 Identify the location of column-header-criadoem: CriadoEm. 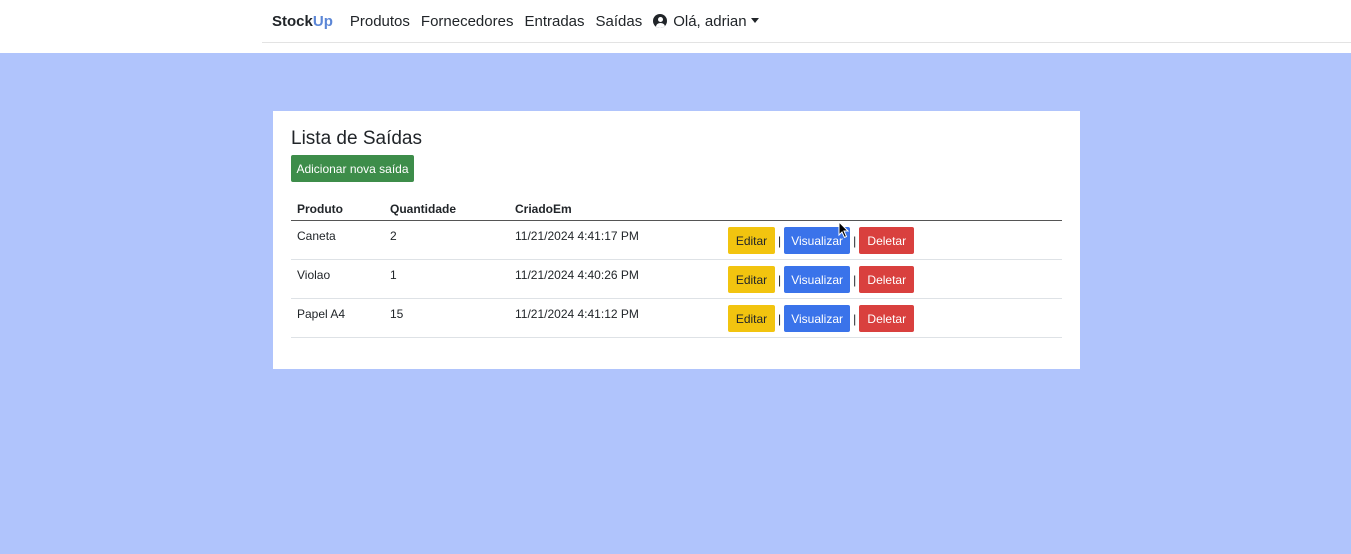
(617, 209).